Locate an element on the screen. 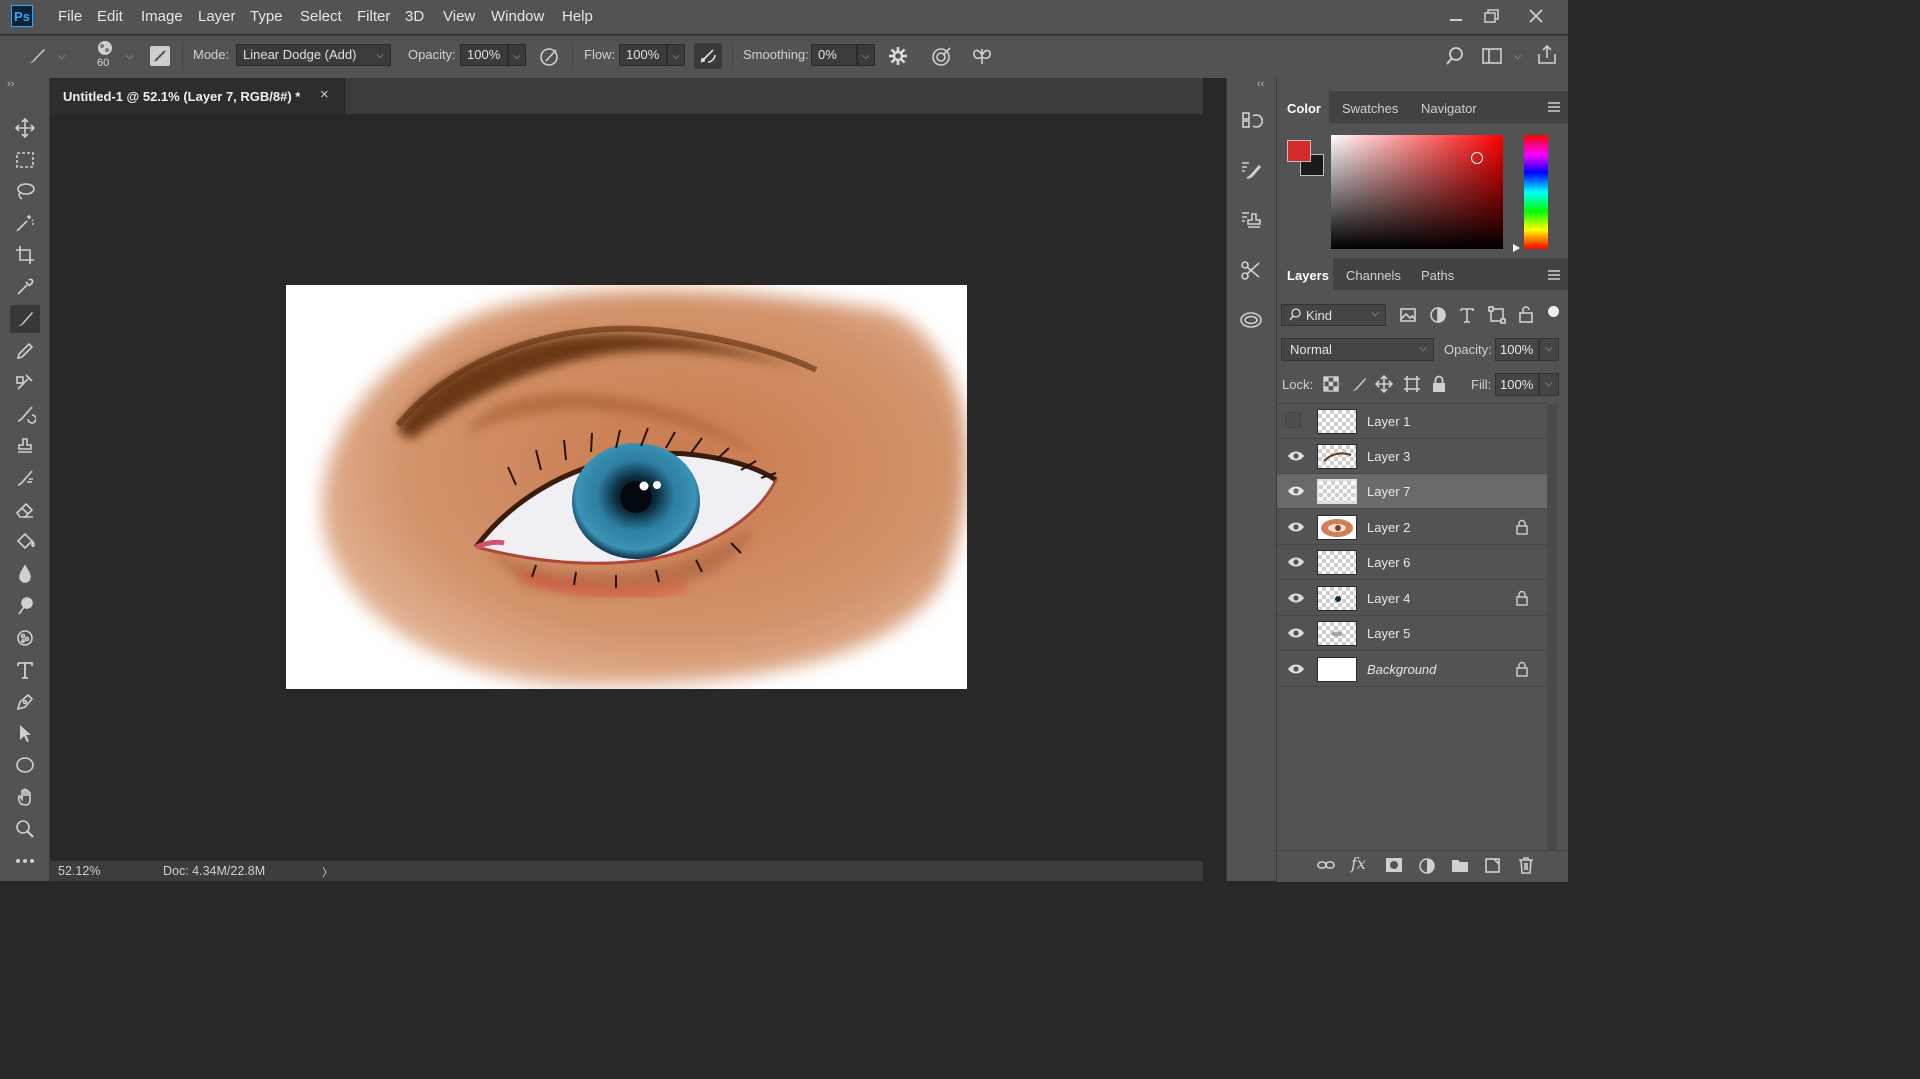  restore-icon is located at coordinates (1491, 16).